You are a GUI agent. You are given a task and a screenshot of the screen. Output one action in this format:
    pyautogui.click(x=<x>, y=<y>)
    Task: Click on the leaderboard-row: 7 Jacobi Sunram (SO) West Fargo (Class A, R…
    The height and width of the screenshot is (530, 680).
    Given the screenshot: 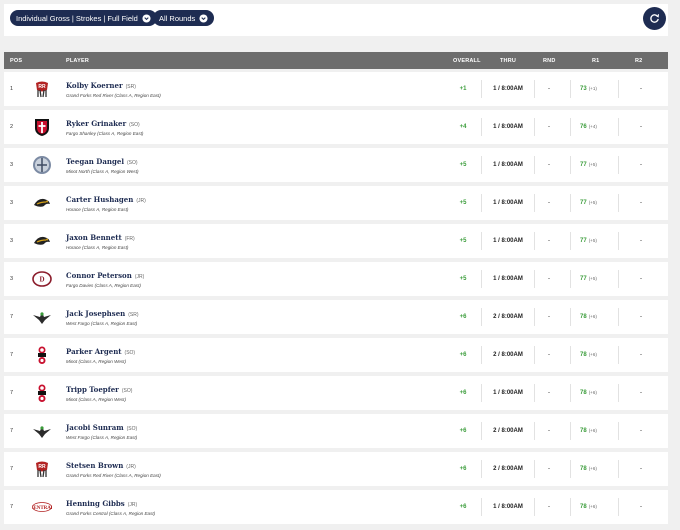 What is the action you would take?
    pyautogui.click(x=336, y=431)
    